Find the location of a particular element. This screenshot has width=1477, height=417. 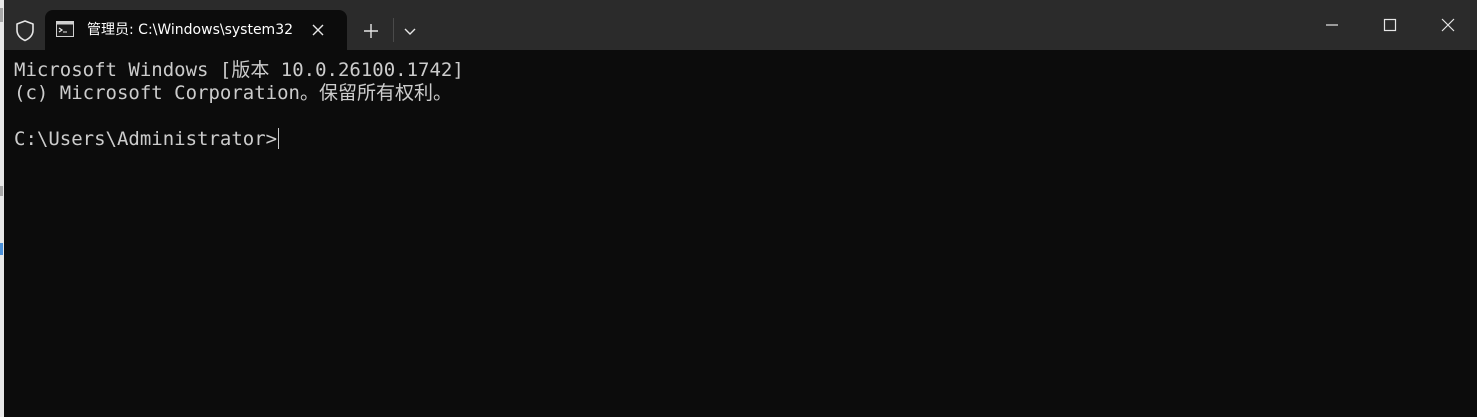

terminal-prompt-line: C:\Users\Administrator> is located at coordinates (741, 139).